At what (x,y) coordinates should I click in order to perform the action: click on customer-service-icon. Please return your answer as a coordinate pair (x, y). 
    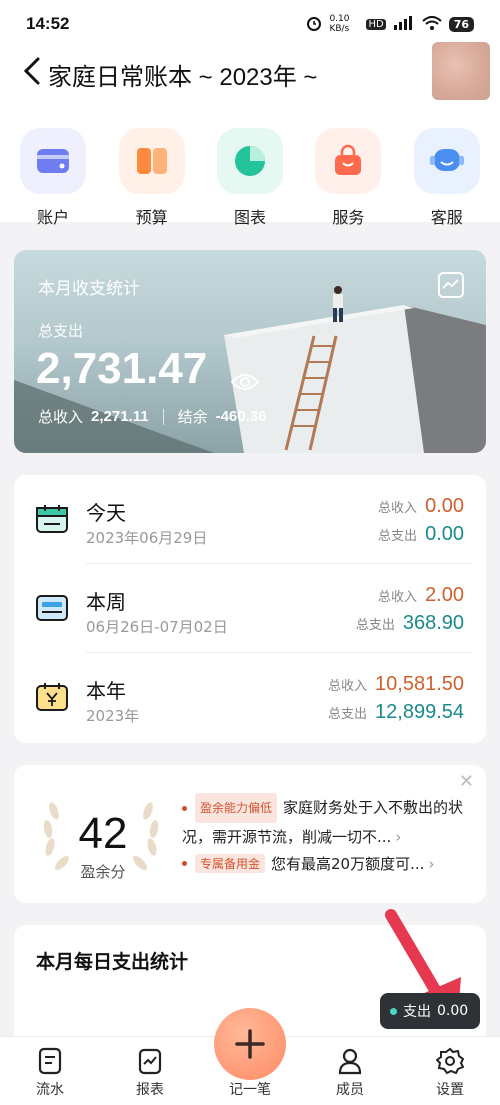
    Looking at the image, I should click on (446, 161).